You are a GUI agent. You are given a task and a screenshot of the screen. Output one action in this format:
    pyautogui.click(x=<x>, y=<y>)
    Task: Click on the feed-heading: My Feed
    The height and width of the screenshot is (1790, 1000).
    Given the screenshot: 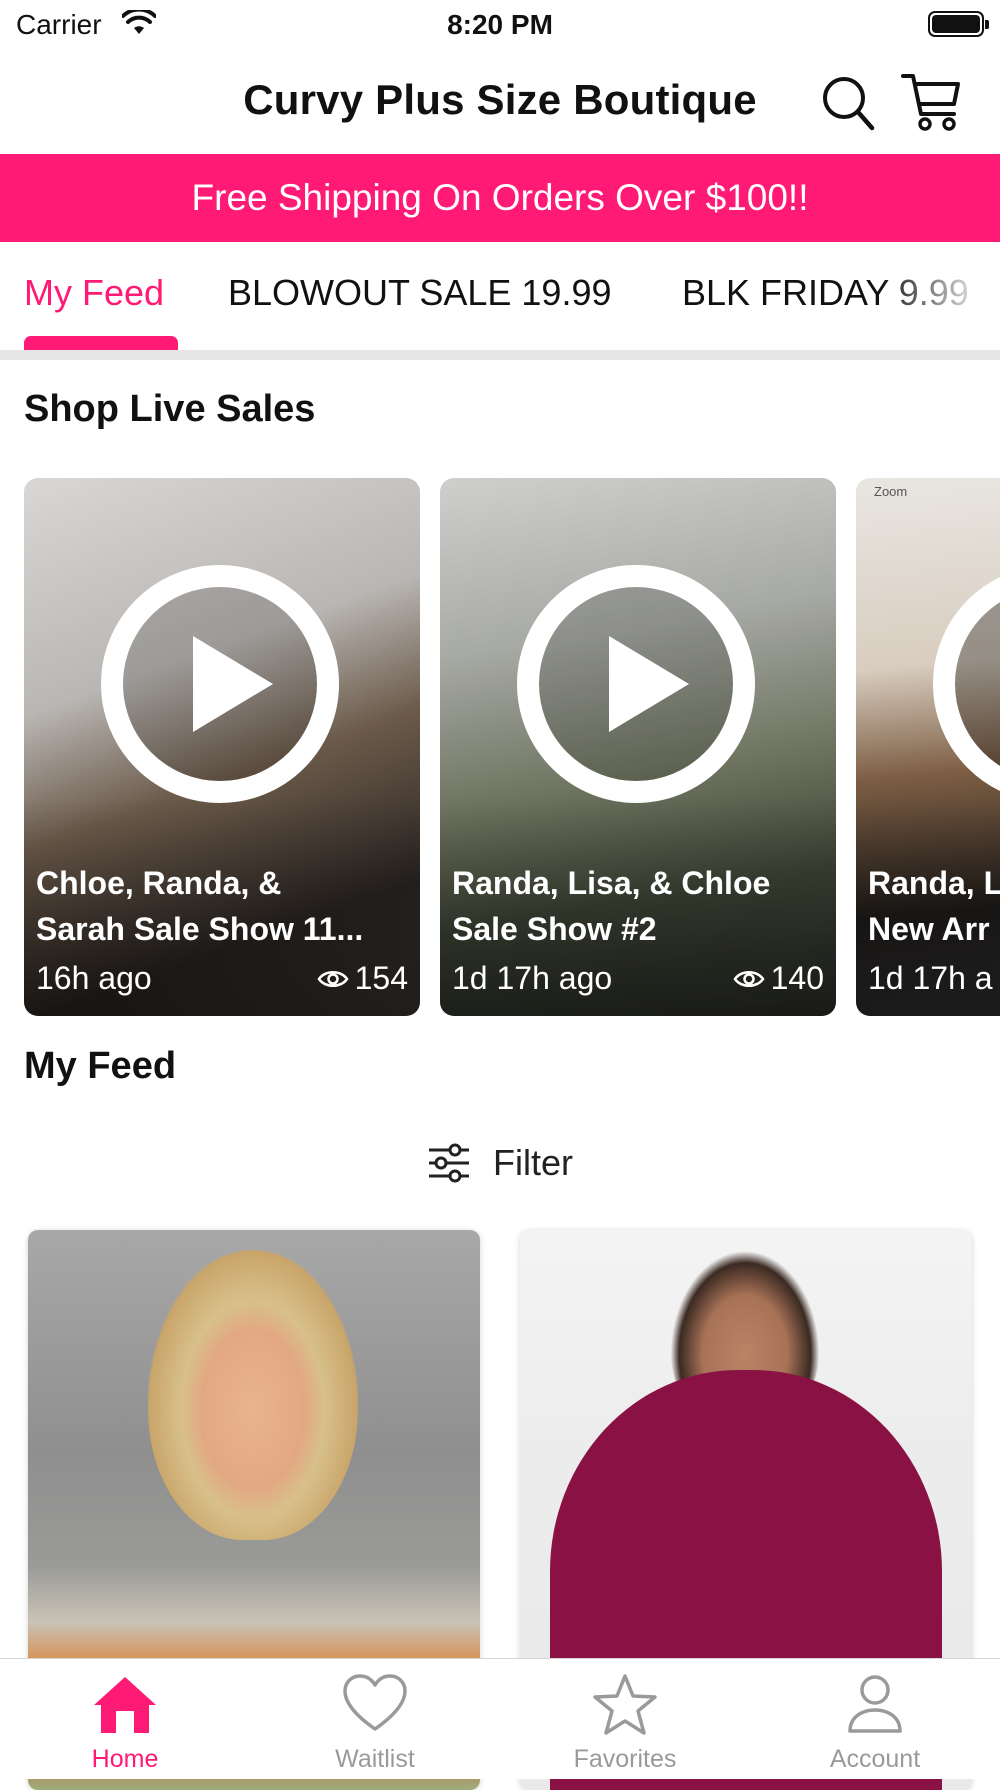 What is the action you would take?
    pyautogui.click(x=100, y=1066)
    